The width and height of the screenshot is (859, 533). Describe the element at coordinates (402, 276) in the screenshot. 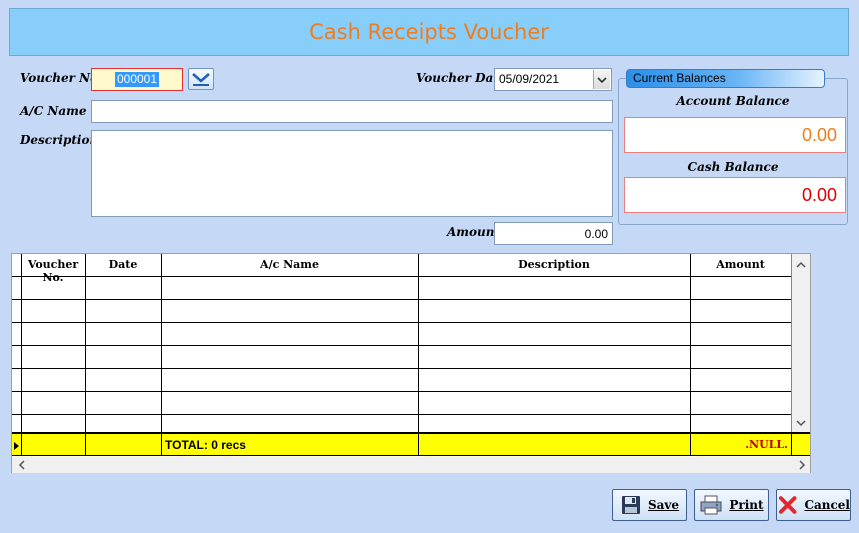

I see `grid-header-divider` at that location.